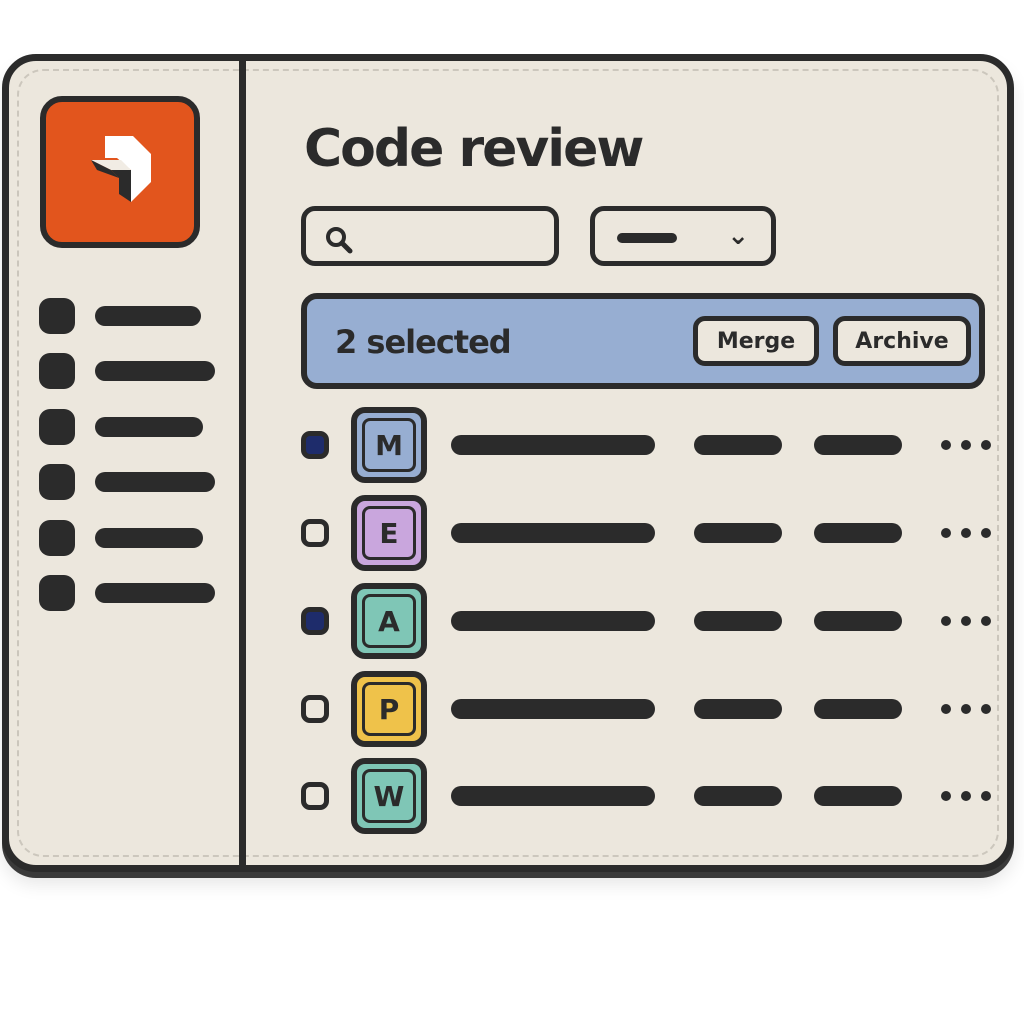 Image resolution: width=1024 pixels, height=1024 pixels. Describe the element at coordinates (683, 236) in the screenshot. I see `filter-dropdown: ⌄` at that location.